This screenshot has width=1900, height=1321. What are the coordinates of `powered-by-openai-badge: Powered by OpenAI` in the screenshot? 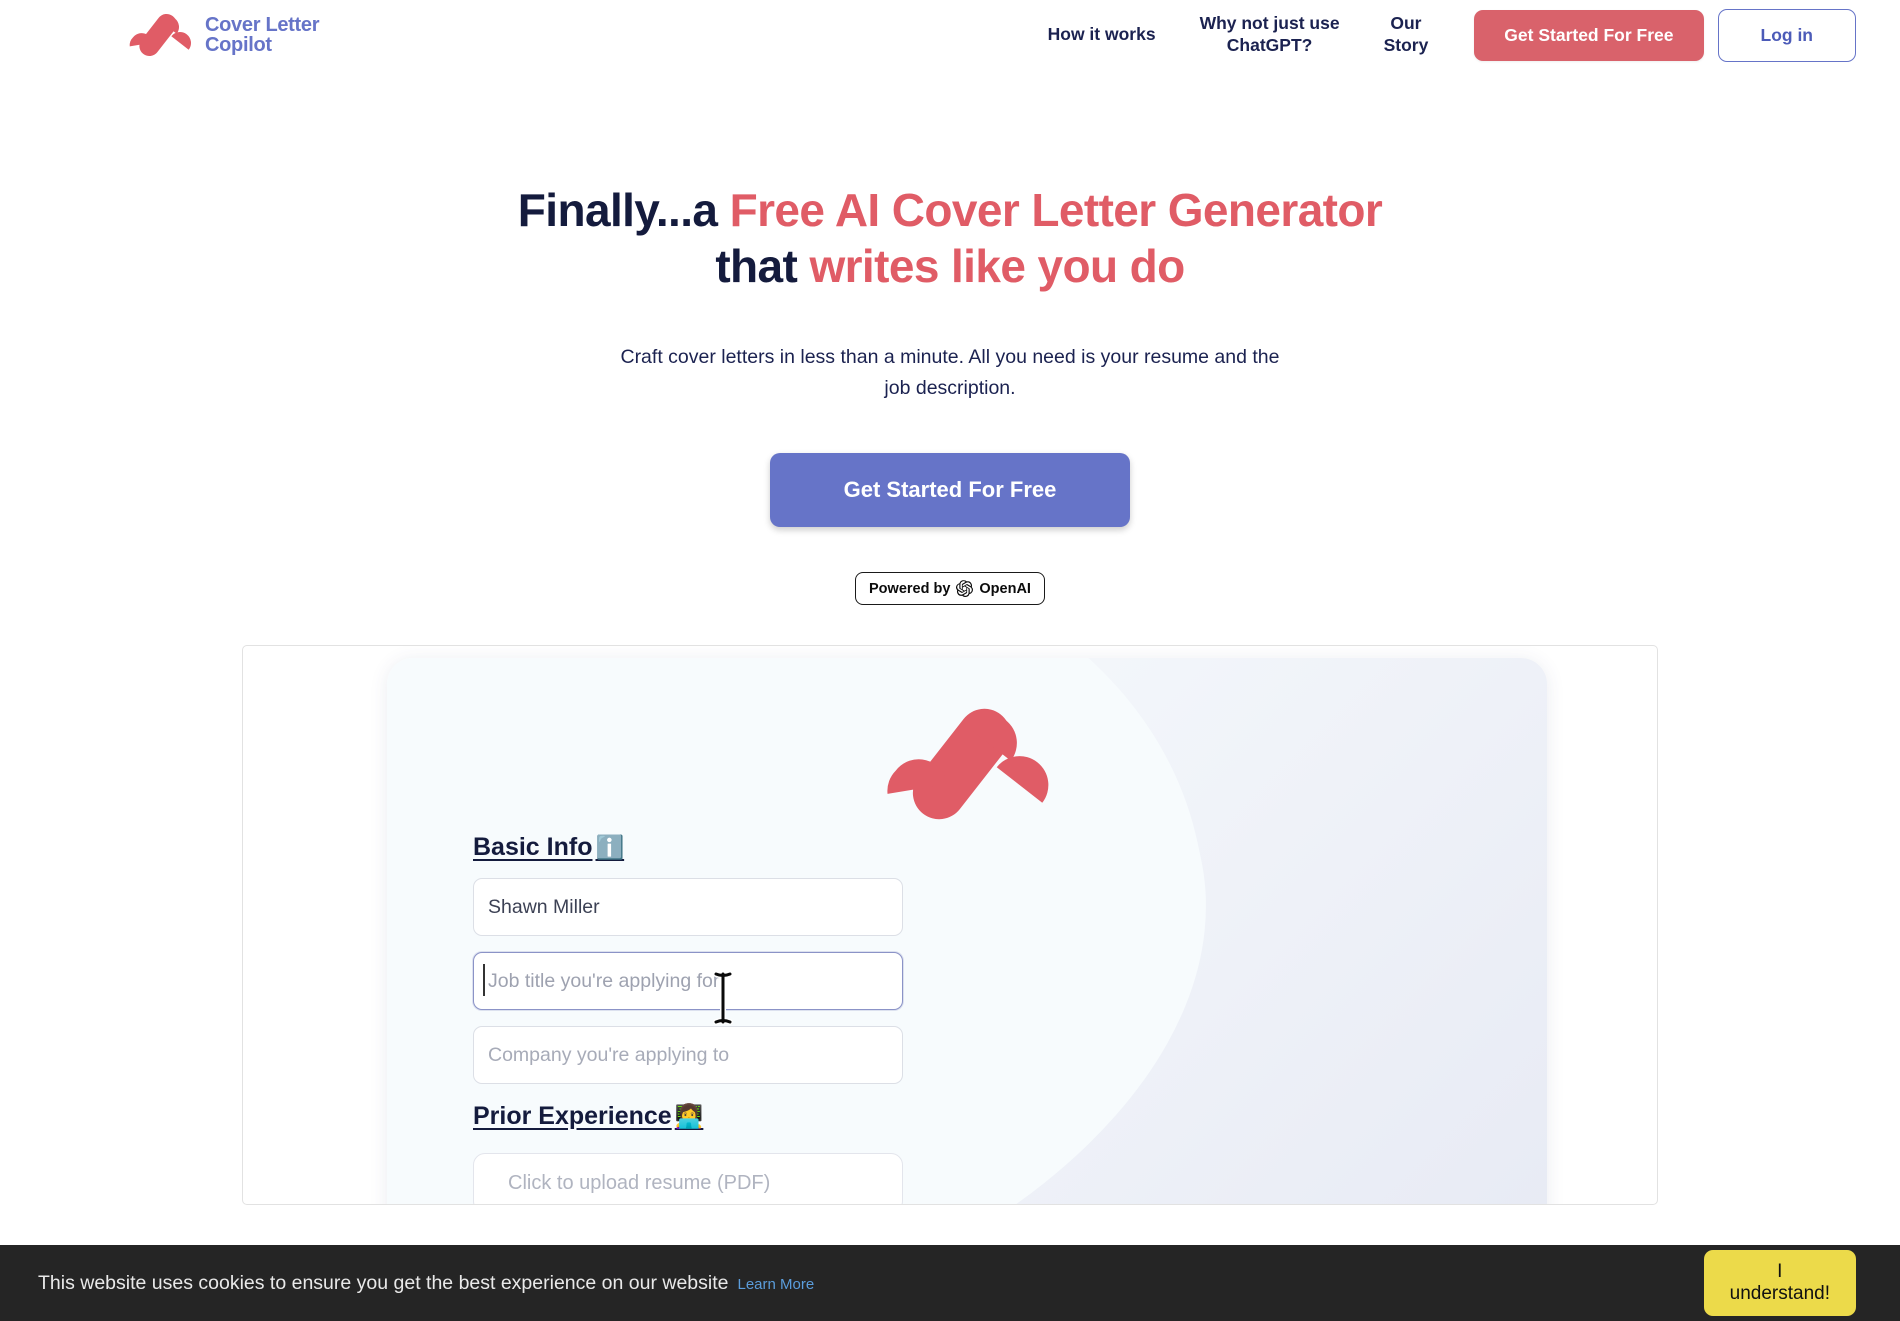 It's located at (950, 589).